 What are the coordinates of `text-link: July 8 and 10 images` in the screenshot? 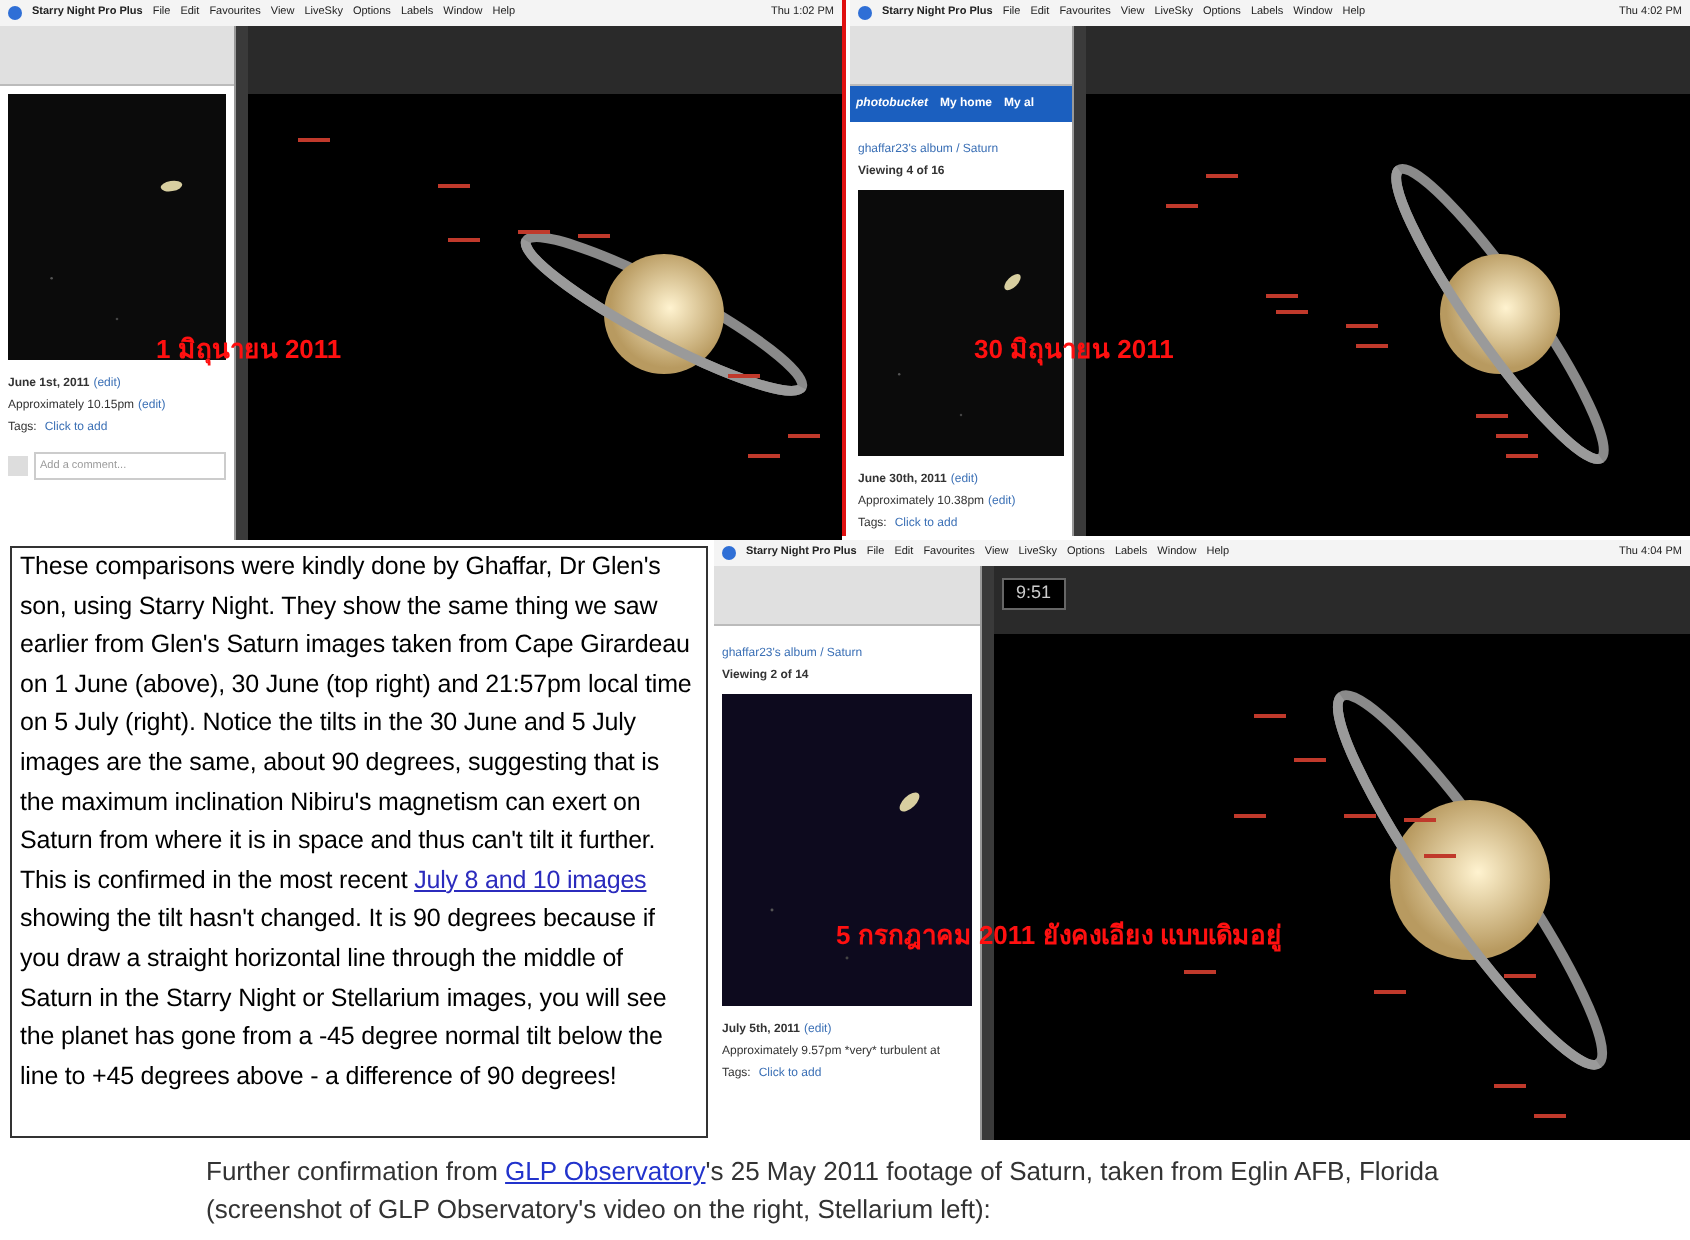 It's located at (530, 879).